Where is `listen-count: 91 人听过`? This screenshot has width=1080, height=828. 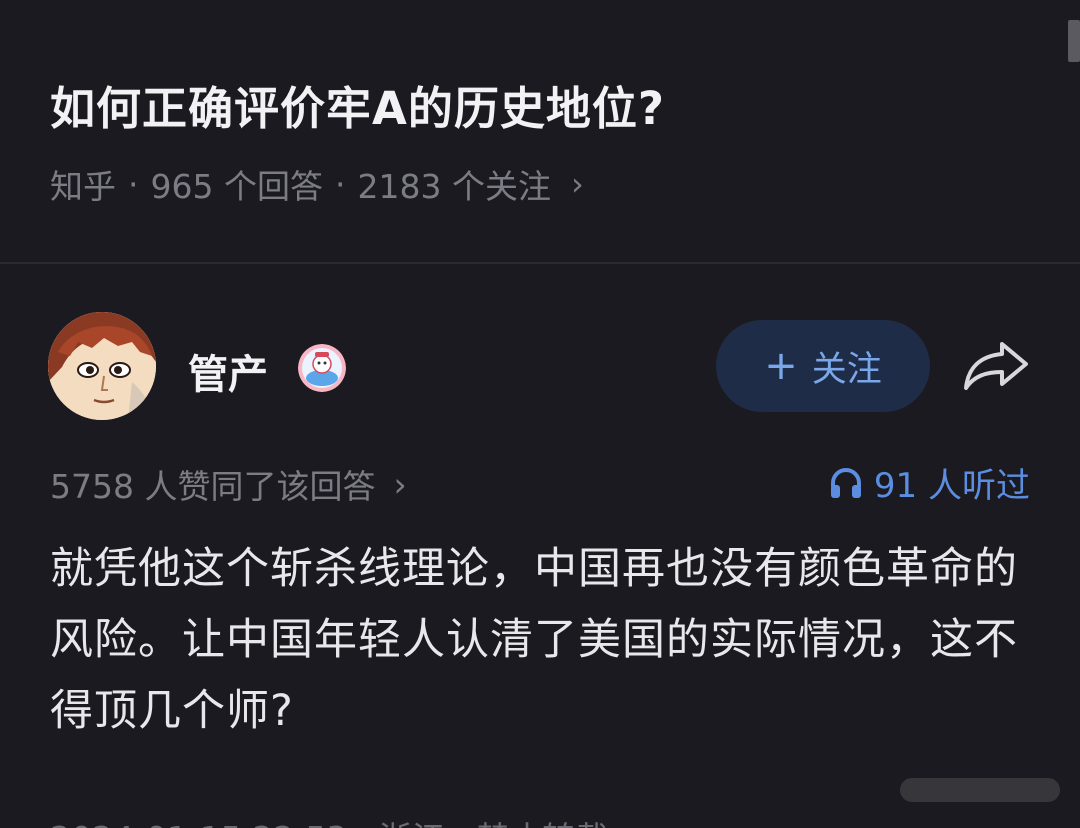
listen-count: 91 人听过 is located at coordinates (929, 482).